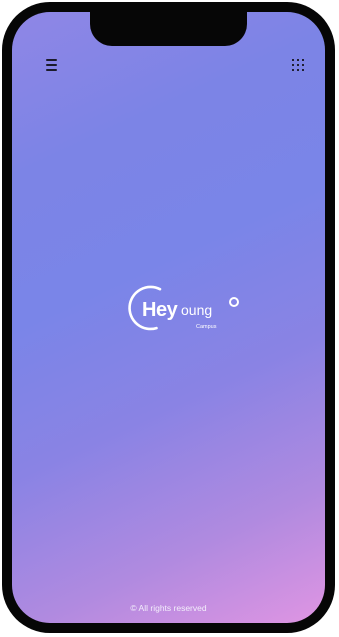 The image size is (339, 637). Describe the element at coordinates (206, 327) in the screenshot. I see `logo-subtitle: Campus` at that location.